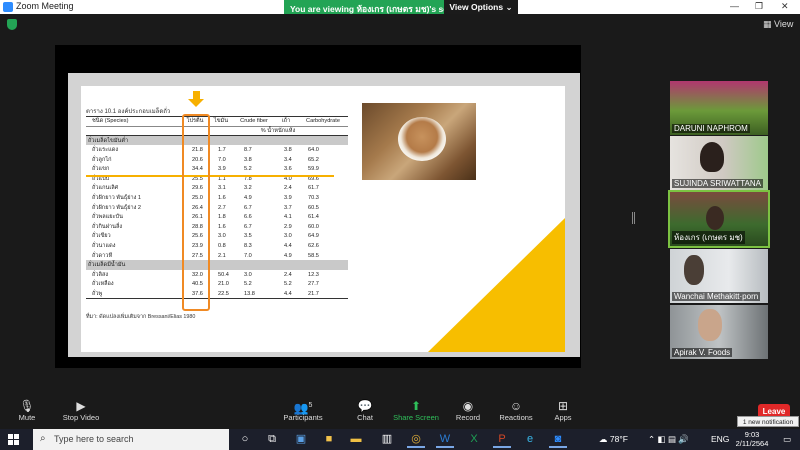 The image size is (800, 450). Describe the element at coordinates (81, 410) in the screenshot. I see `stop-video-button: ▶ Stop Video` at that location.